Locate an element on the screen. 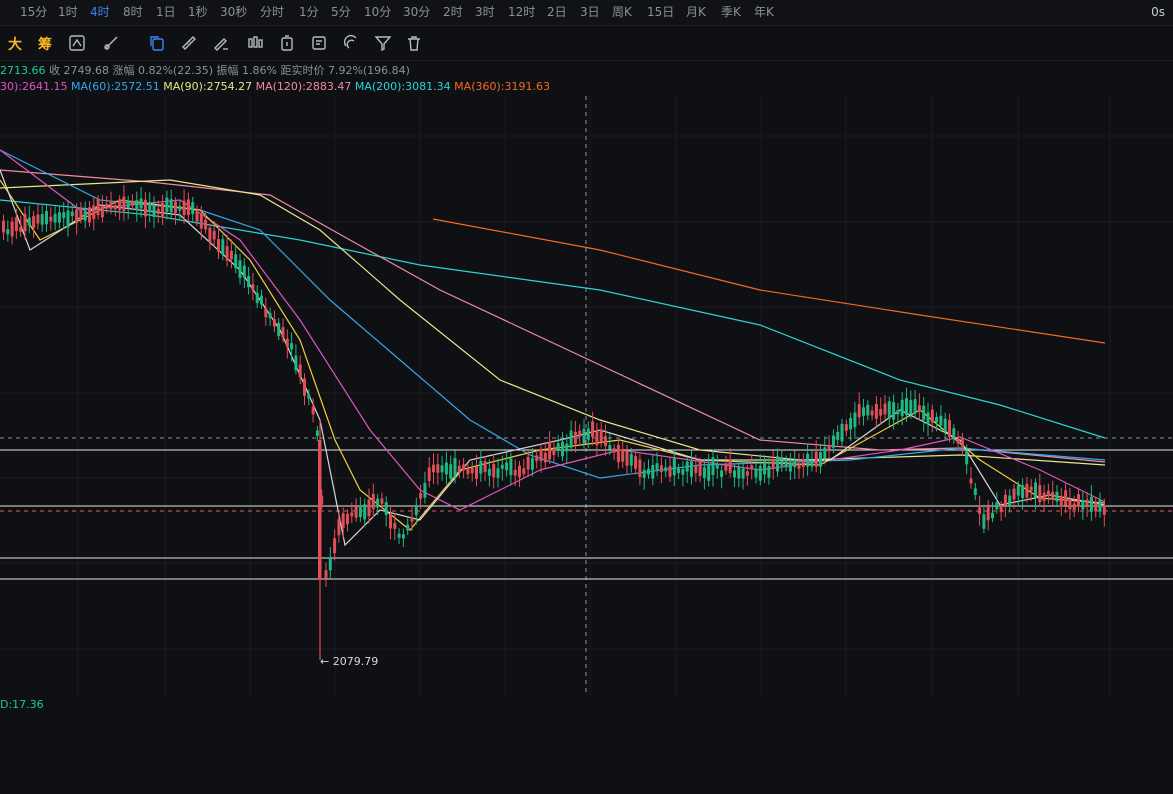 This screenshot has height=794, width=1173. timeframe-tab: 分时 is located at coordinates (272, 12).